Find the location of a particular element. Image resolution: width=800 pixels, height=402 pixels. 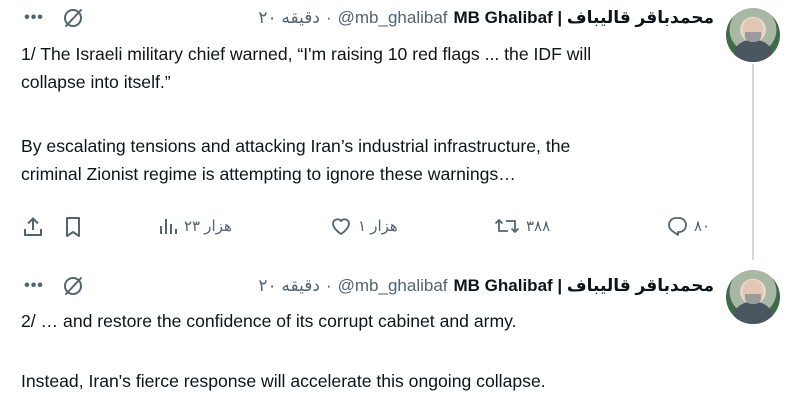

reply-count: ۸۰ is located at coordinates (702, 226).